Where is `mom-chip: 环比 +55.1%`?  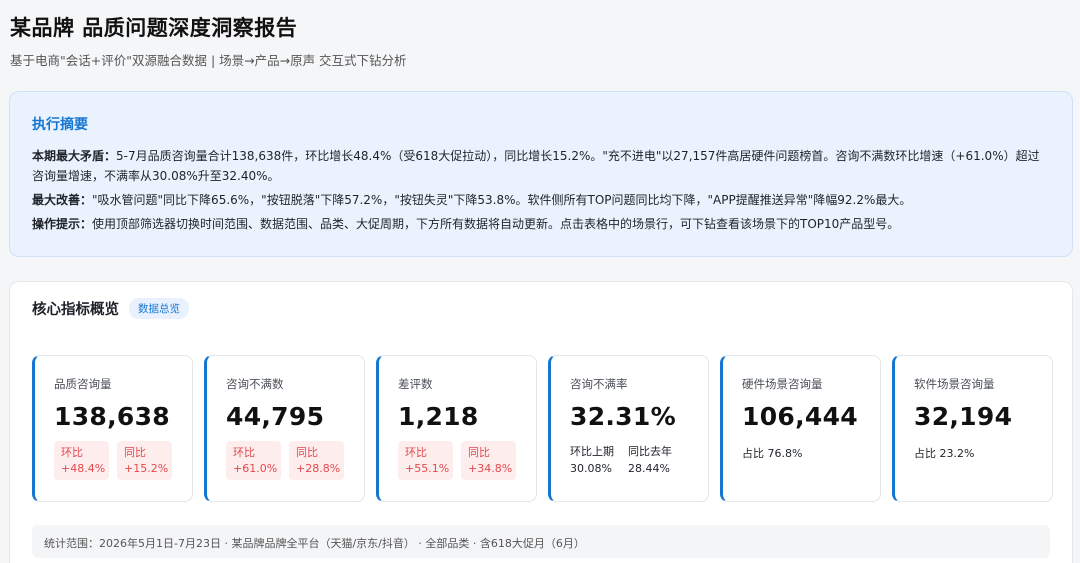 mom-chip: 环比 +55.1% is located at coordinates (425, 460).